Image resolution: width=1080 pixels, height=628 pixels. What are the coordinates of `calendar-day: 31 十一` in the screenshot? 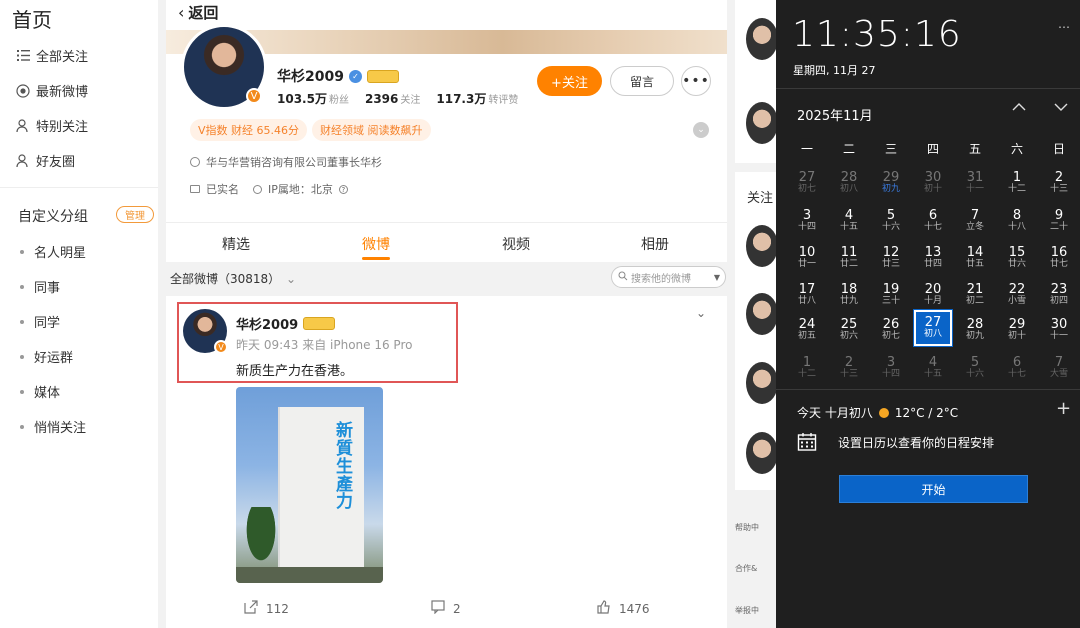 It's located at (975, 183).